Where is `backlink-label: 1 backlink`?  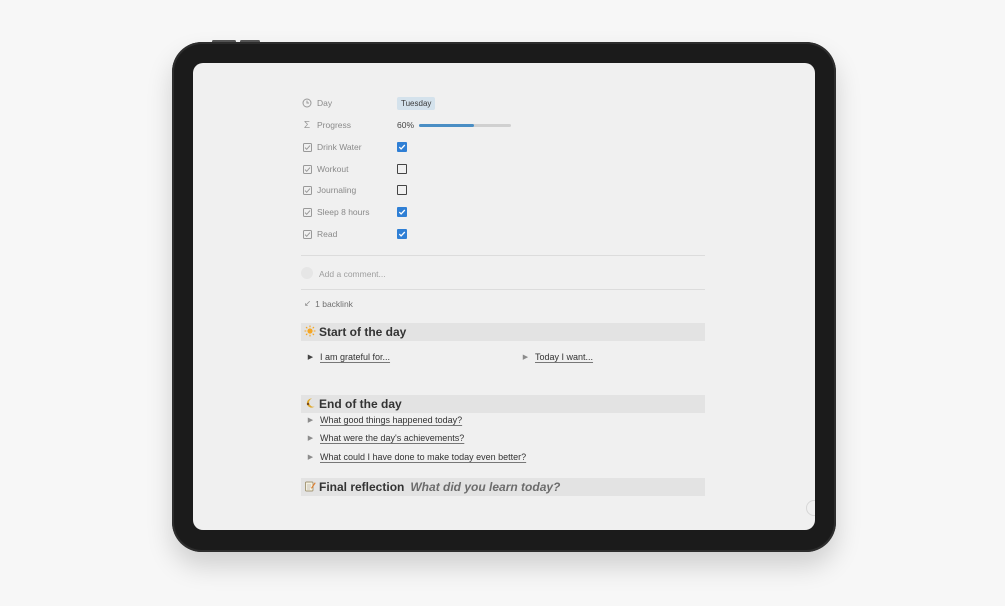 backlink-label: 1 backlink is located at coordinates (334, 304).